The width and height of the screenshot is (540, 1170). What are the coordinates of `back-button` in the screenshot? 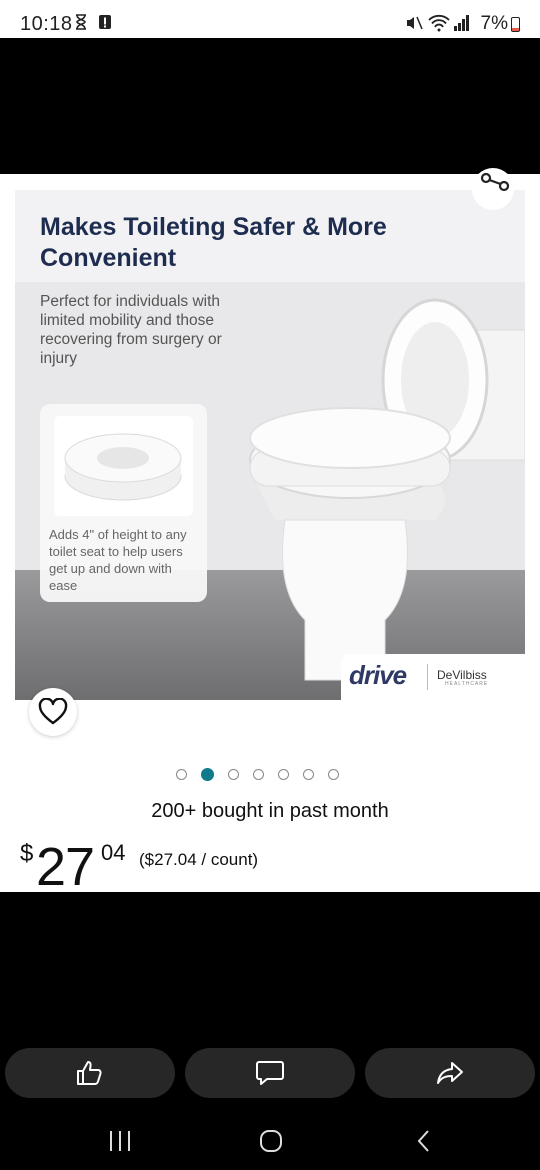 It's located at (424, 1141).